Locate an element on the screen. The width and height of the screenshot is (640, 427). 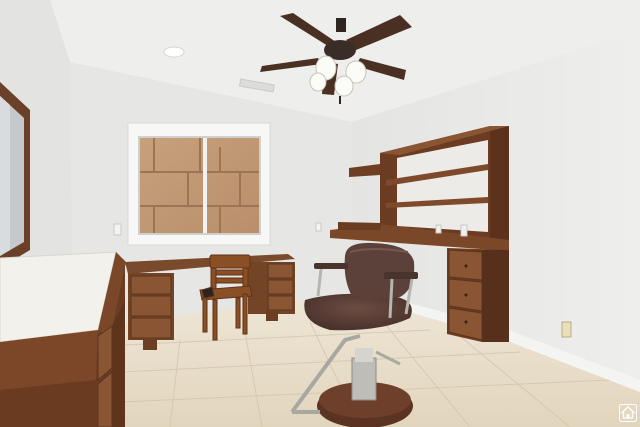
wall-mirror is located at coordinates (15, 175).